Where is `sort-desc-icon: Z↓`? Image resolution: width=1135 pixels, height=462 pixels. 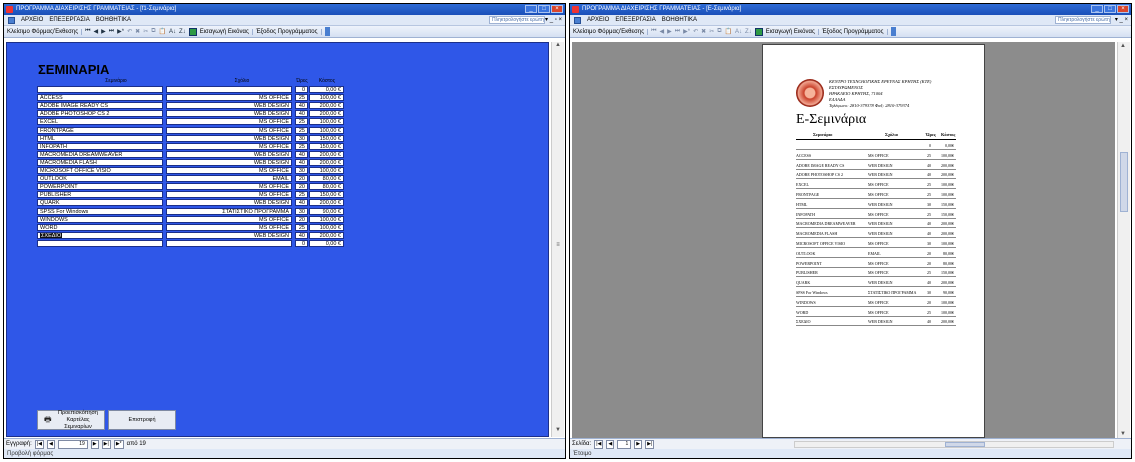
sort-desc-icon: Z↓ is located at coordinates (748, 32).